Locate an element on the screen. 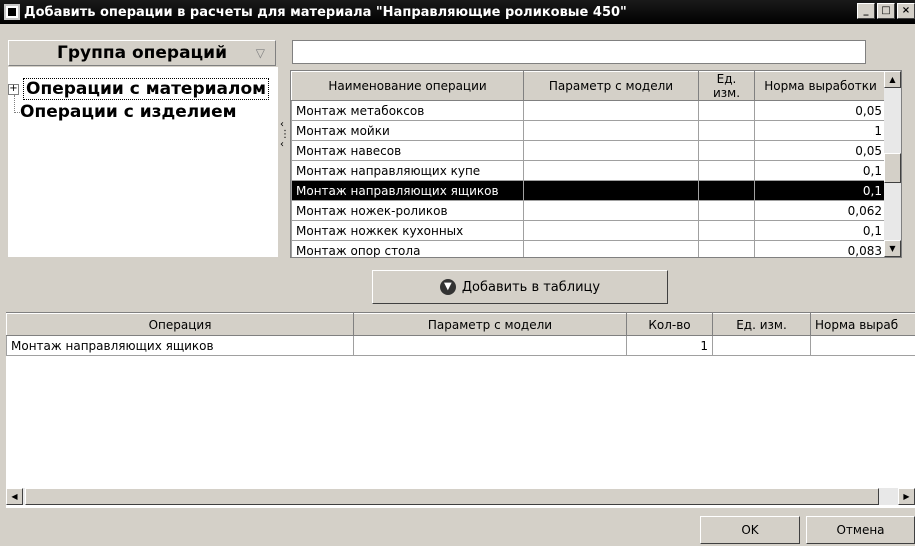 The width and height of the screenshot is (915, 546). table-row: Монтаж ножек-роликов 0,062 is located at coordinates (596, 210).